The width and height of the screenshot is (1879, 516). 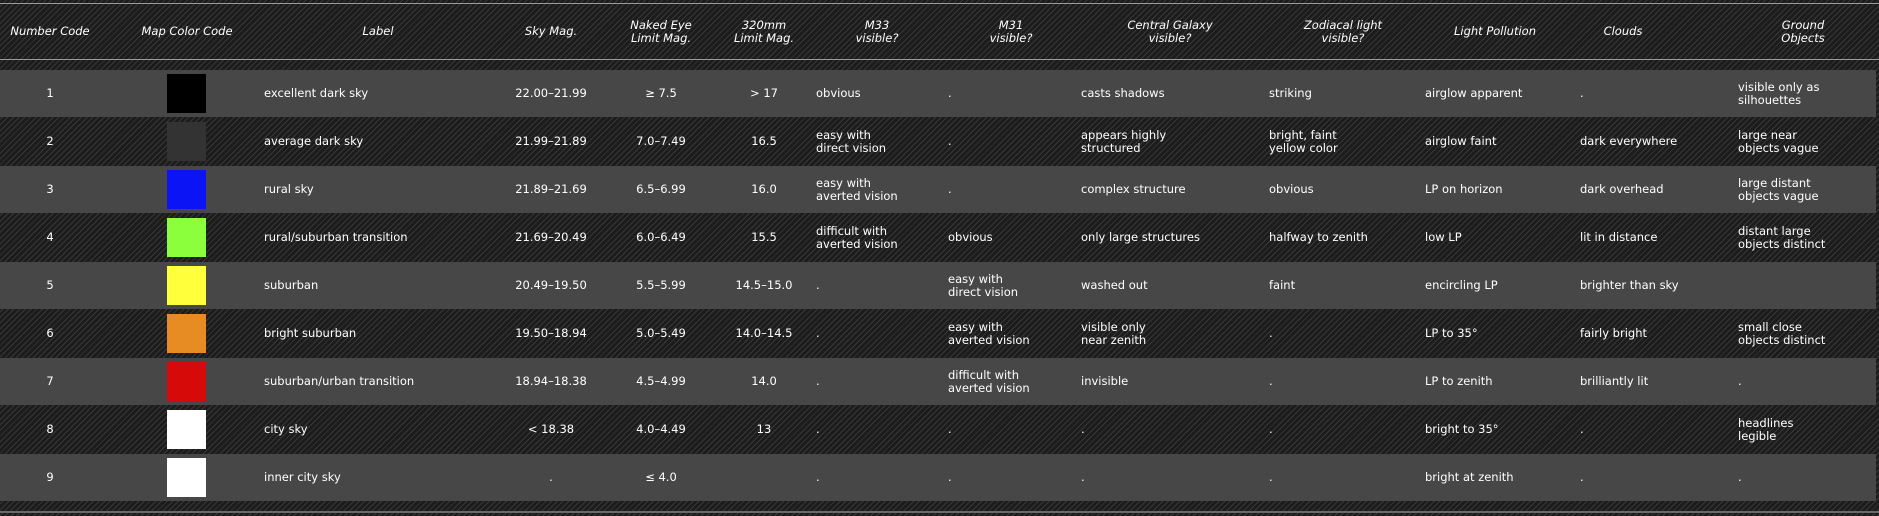 What do you see at coordinates (1740, 381) in the screenshot?
I see `ground-objects-cell: .` at bounding box center [1740, 381].